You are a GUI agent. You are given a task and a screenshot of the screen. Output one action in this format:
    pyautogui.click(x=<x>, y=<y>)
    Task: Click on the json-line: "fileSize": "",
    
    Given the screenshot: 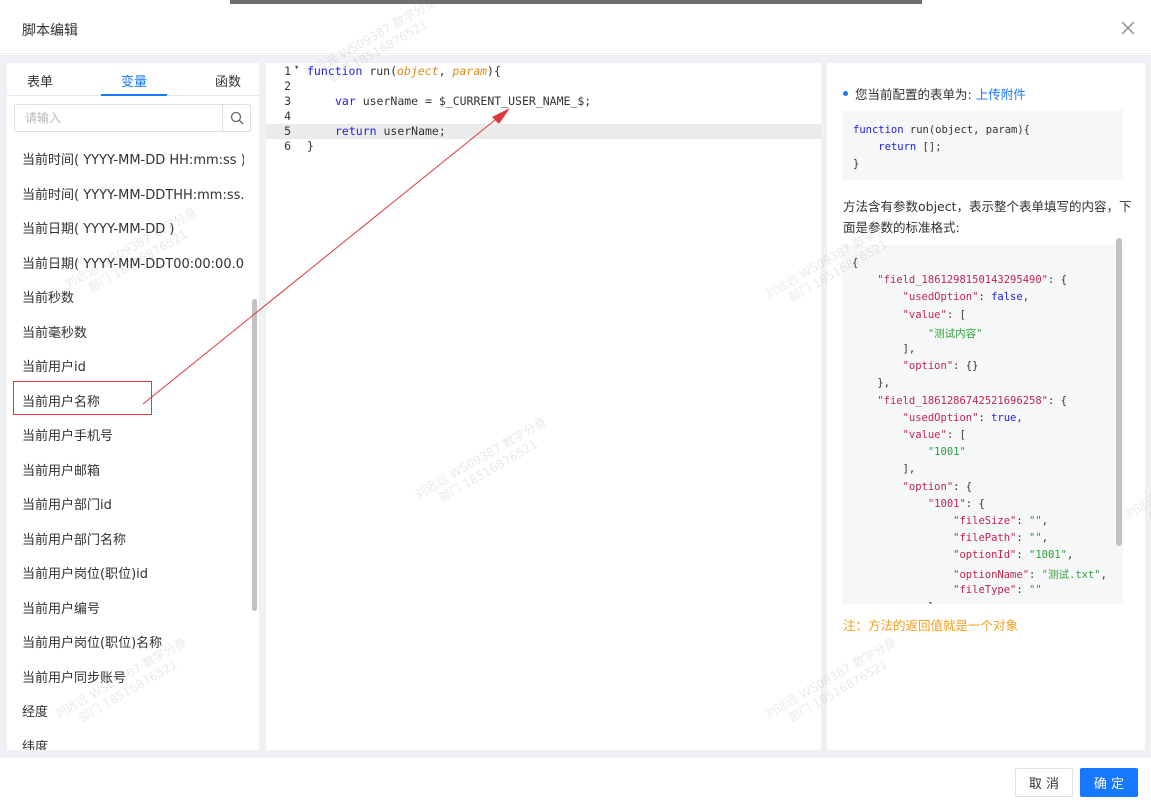 What is the action you would take?
    pyautogui.click(x=1001, y=521)
    